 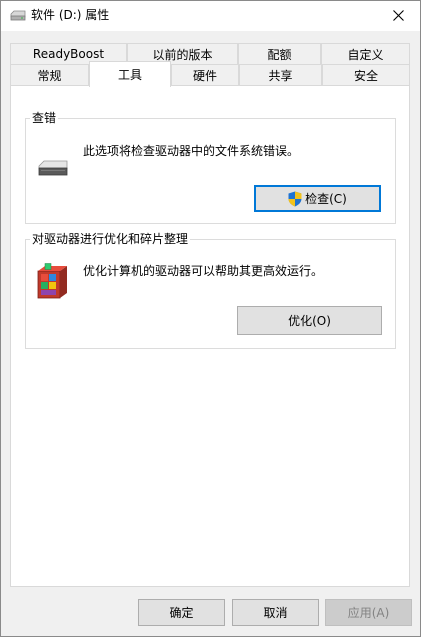 I want to click on cancel-button: 取消, so click(x=275, y=612).